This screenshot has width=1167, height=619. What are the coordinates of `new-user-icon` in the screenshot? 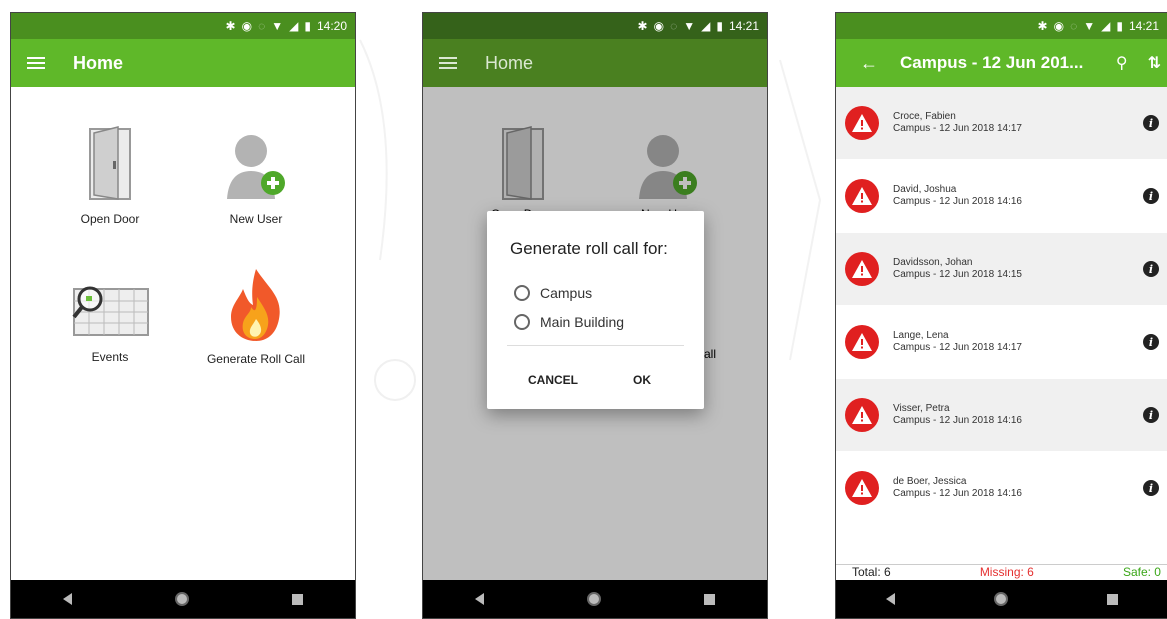 It's located at (256, 167).